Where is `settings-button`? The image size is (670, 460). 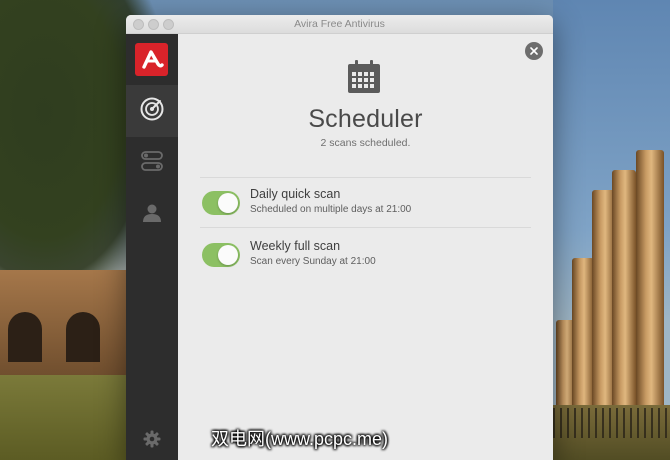
settings-button is located at coordinates (152, 441).